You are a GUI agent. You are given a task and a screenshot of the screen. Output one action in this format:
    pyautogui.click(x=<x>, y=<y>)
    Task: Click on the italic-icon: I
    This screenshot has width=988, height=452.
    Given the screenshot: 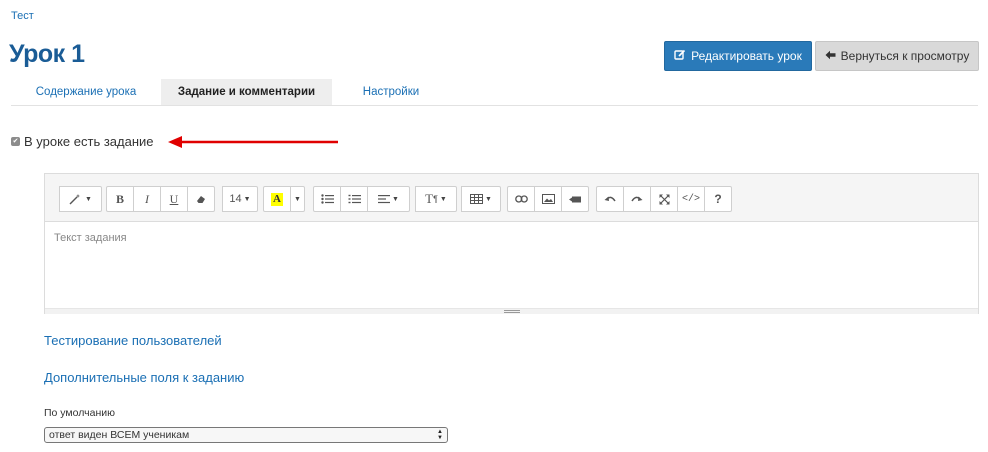 What is the action you would take?
    pyautogui.click(x=147, y=199)
    